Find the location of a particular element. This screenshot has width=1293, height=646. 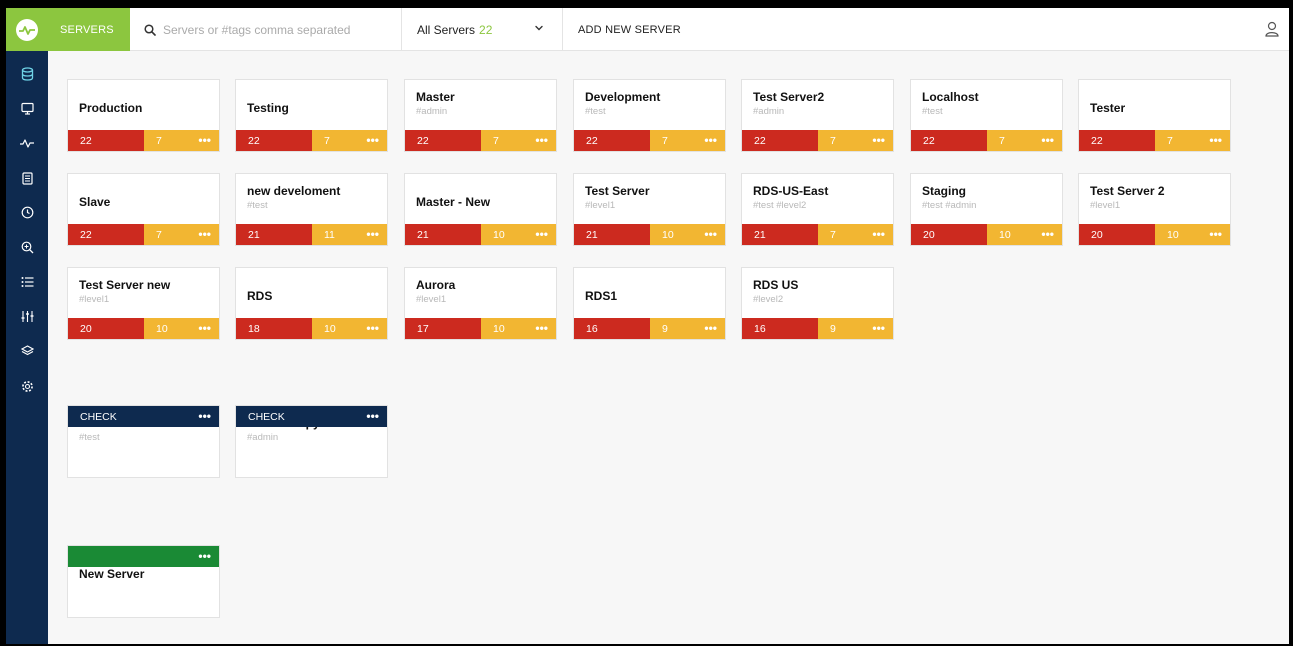

sidebar-item-history is located at coordinates (27, 212).